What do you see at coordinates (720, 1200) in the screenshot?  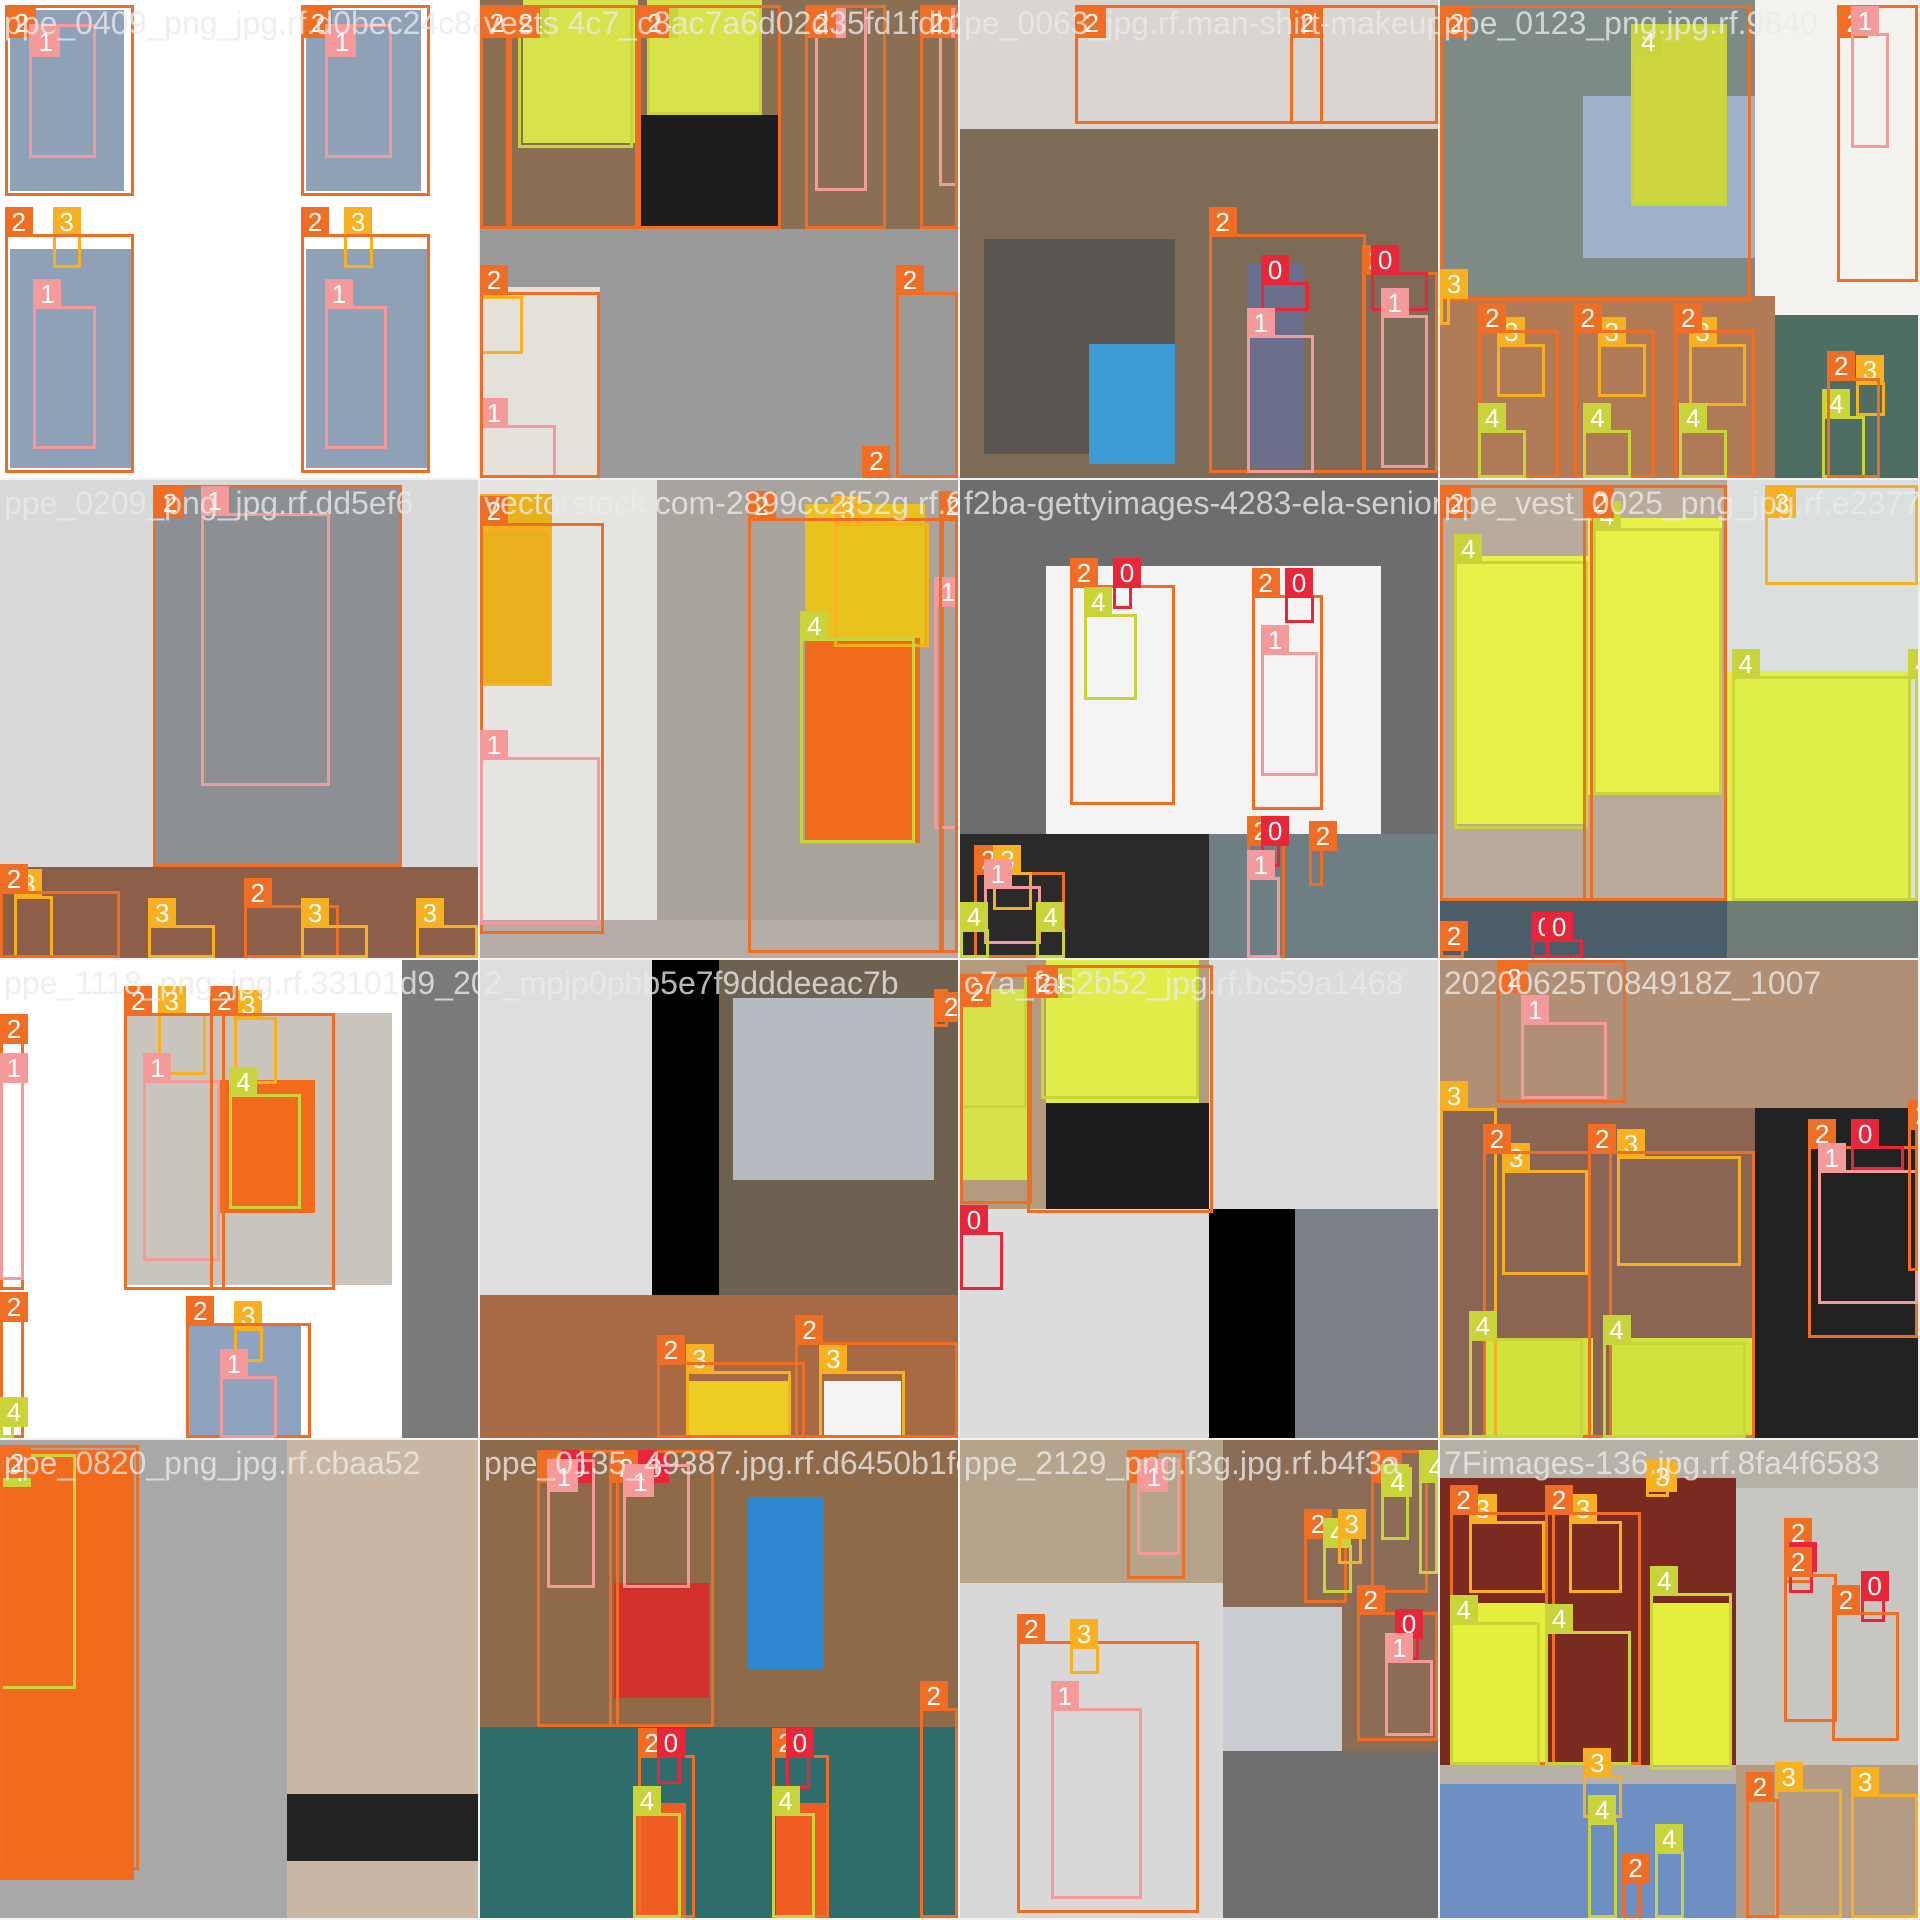 I see `mosaic-tile: 2_mpjp0pbb5e7f9dddeeac7b 2 3 2 3 2` at bounding box center [720, 1200].